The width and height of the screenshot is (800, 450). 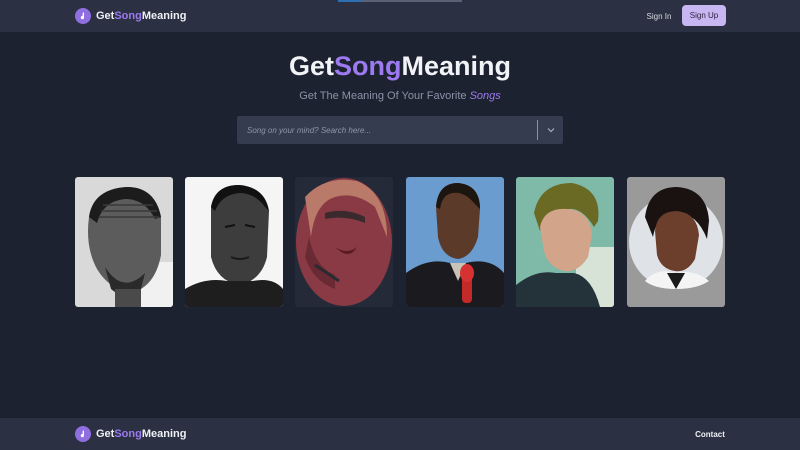 I want to click on search-divider, so click(x=537, y=130).